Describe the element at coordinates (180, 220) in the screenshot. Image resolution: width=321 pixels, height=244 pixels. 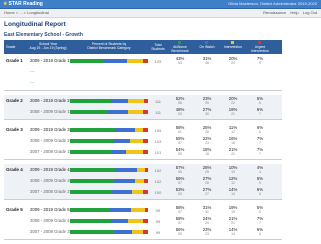
I see `category-cell: 58% 57` at that location.